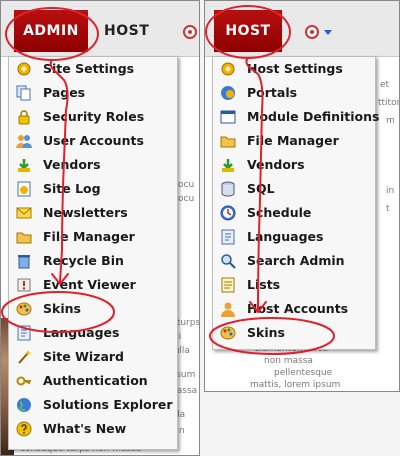  I want to click on globe-icon, so click(24, 405).